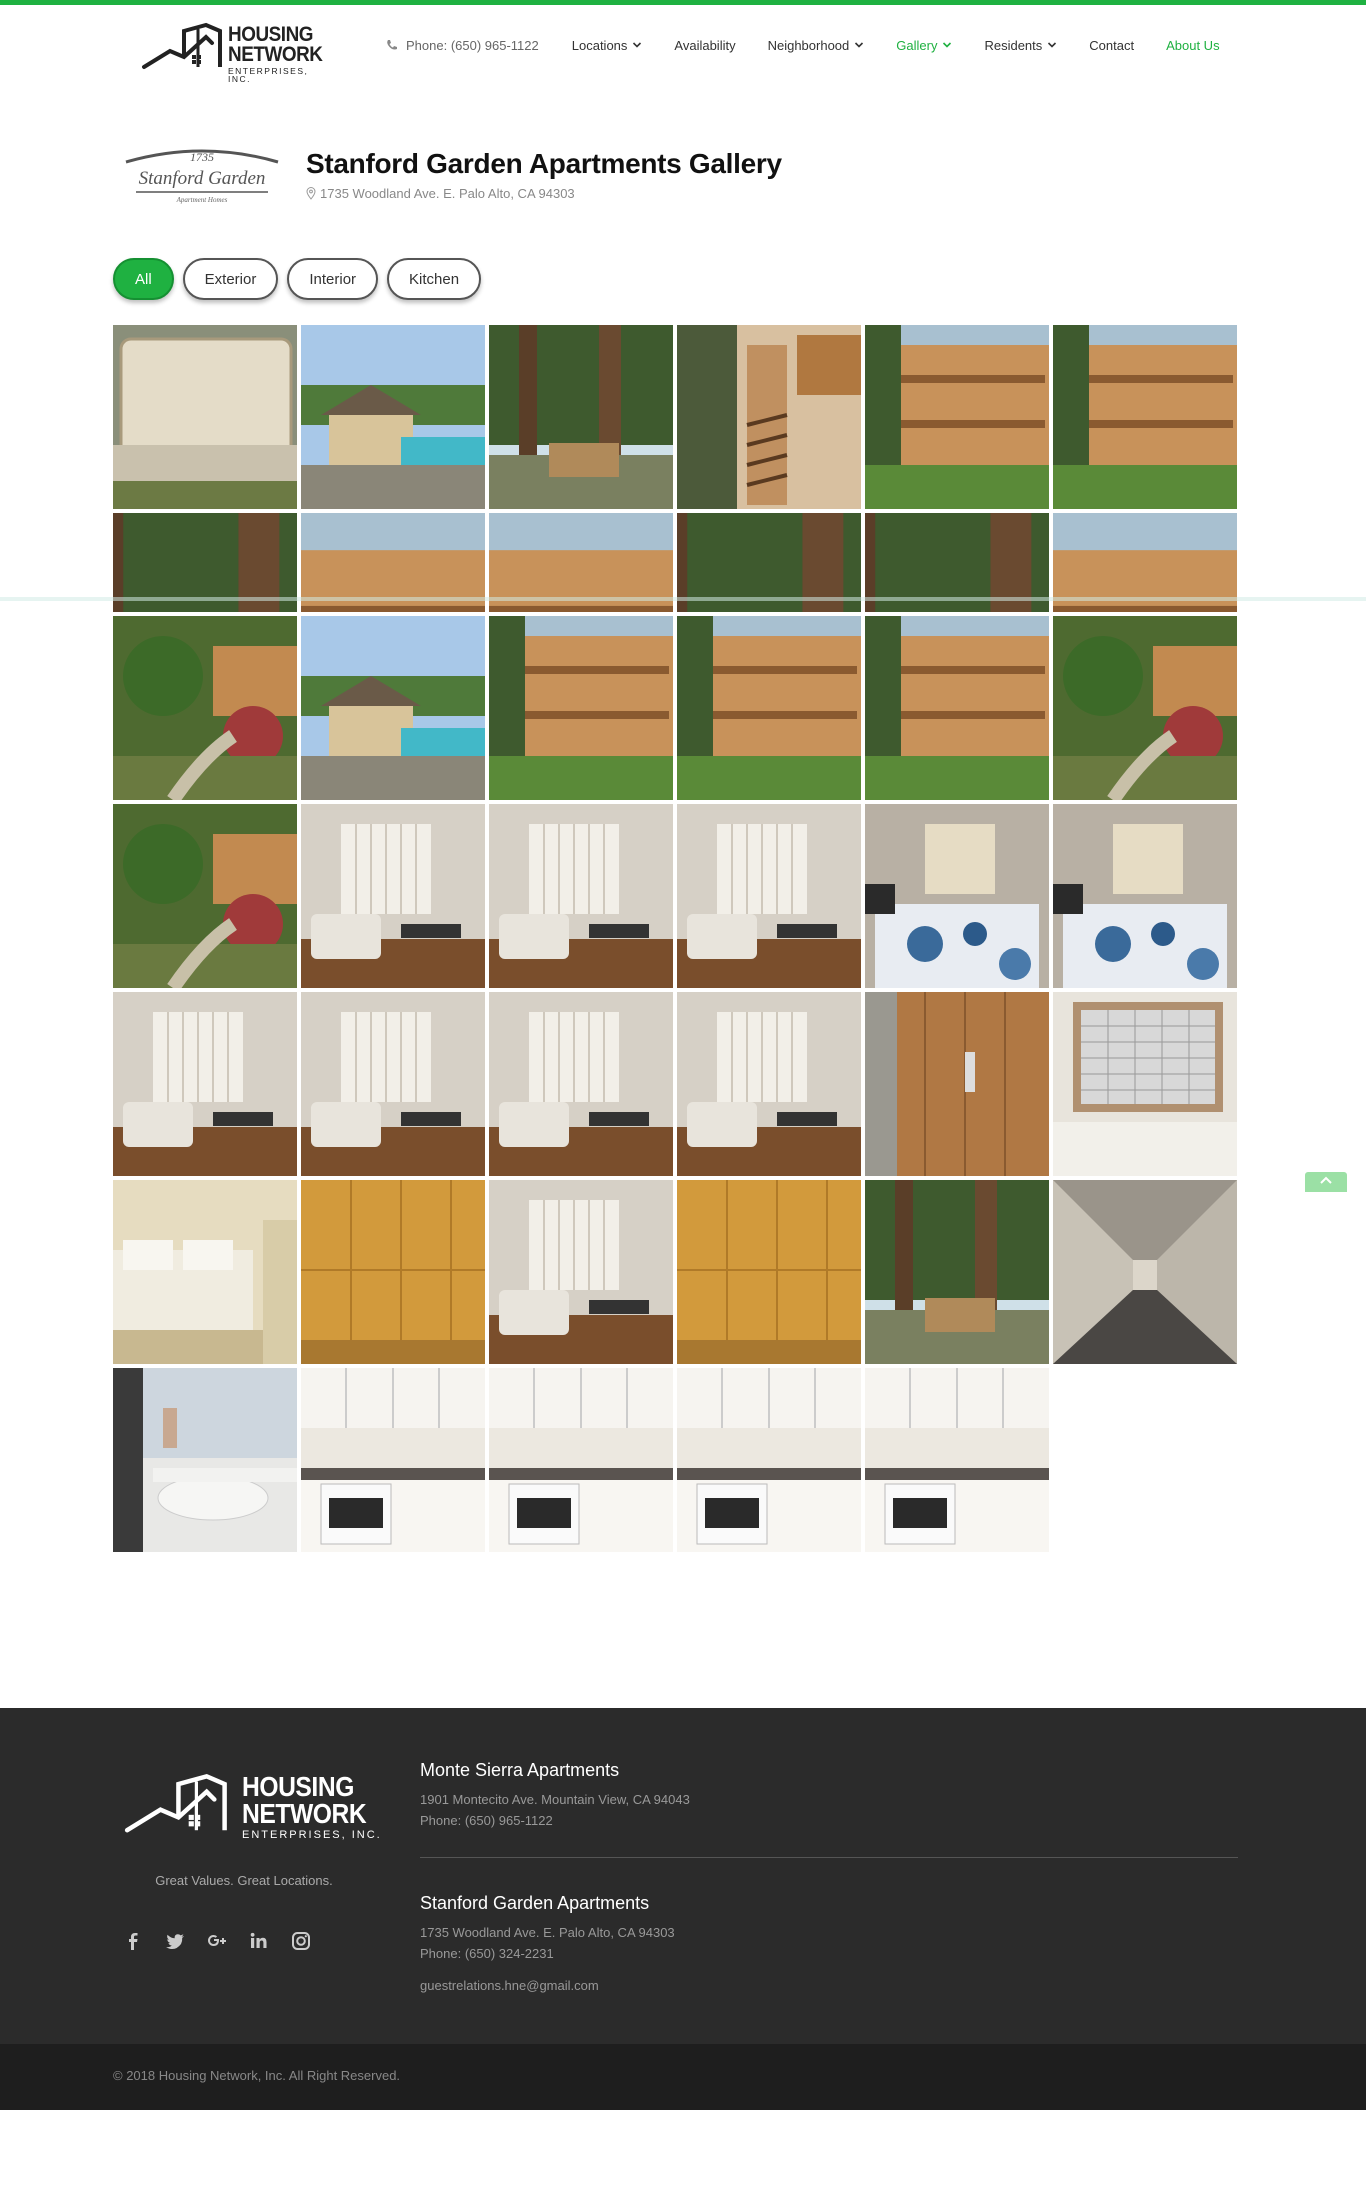 The image size is (1366, 2196). I want to click on filter-kitchen-button: Kitchen, so click(434, 279).